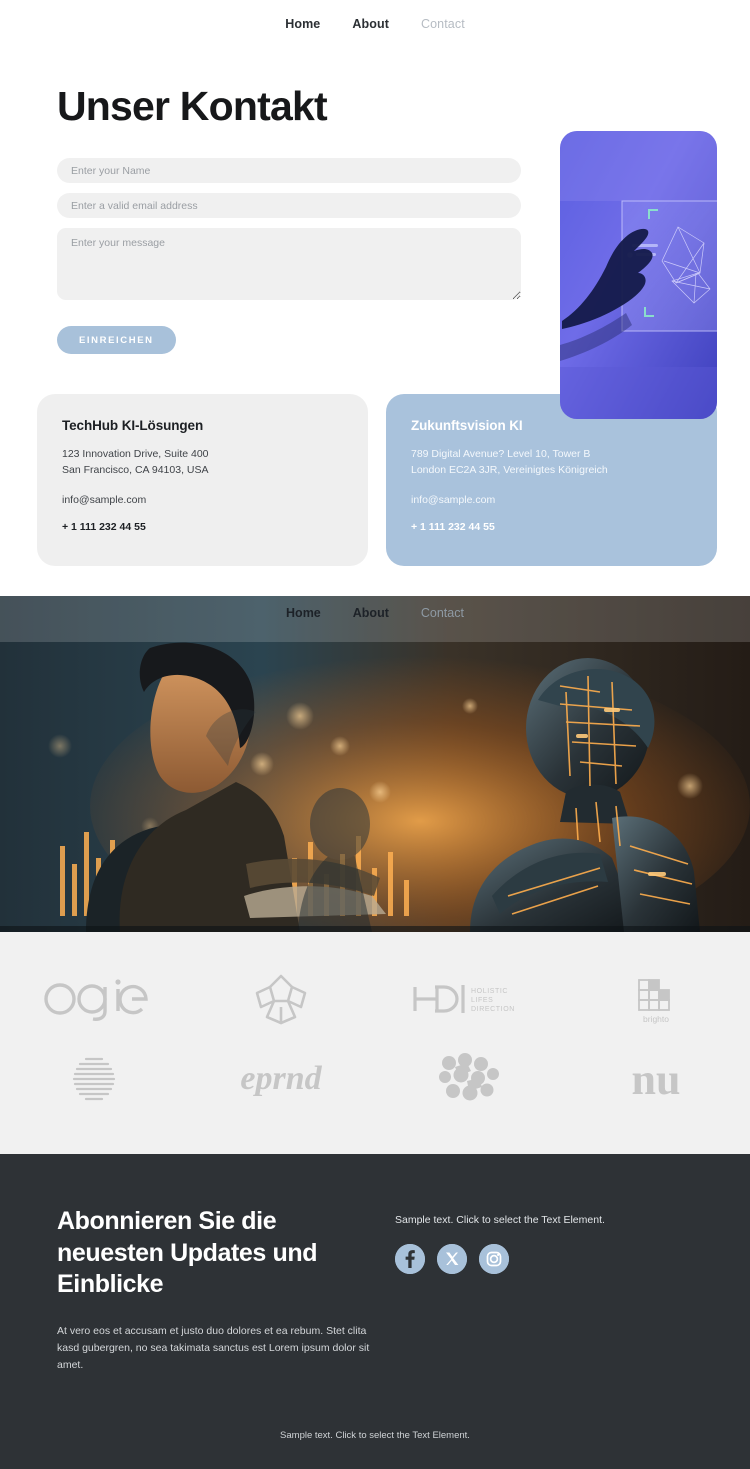 The height and width of the screenshot is (1469, 750). What do you see at coordinates (482, 1000) in the screenshot?
I see `logo-sub-line2: LIFES` at bounding box center [482, 1000].